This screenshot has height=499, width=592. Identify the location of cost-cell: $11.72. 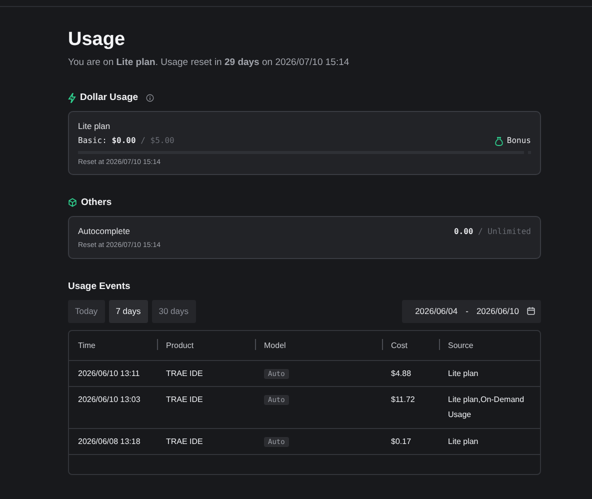
(410, 407).